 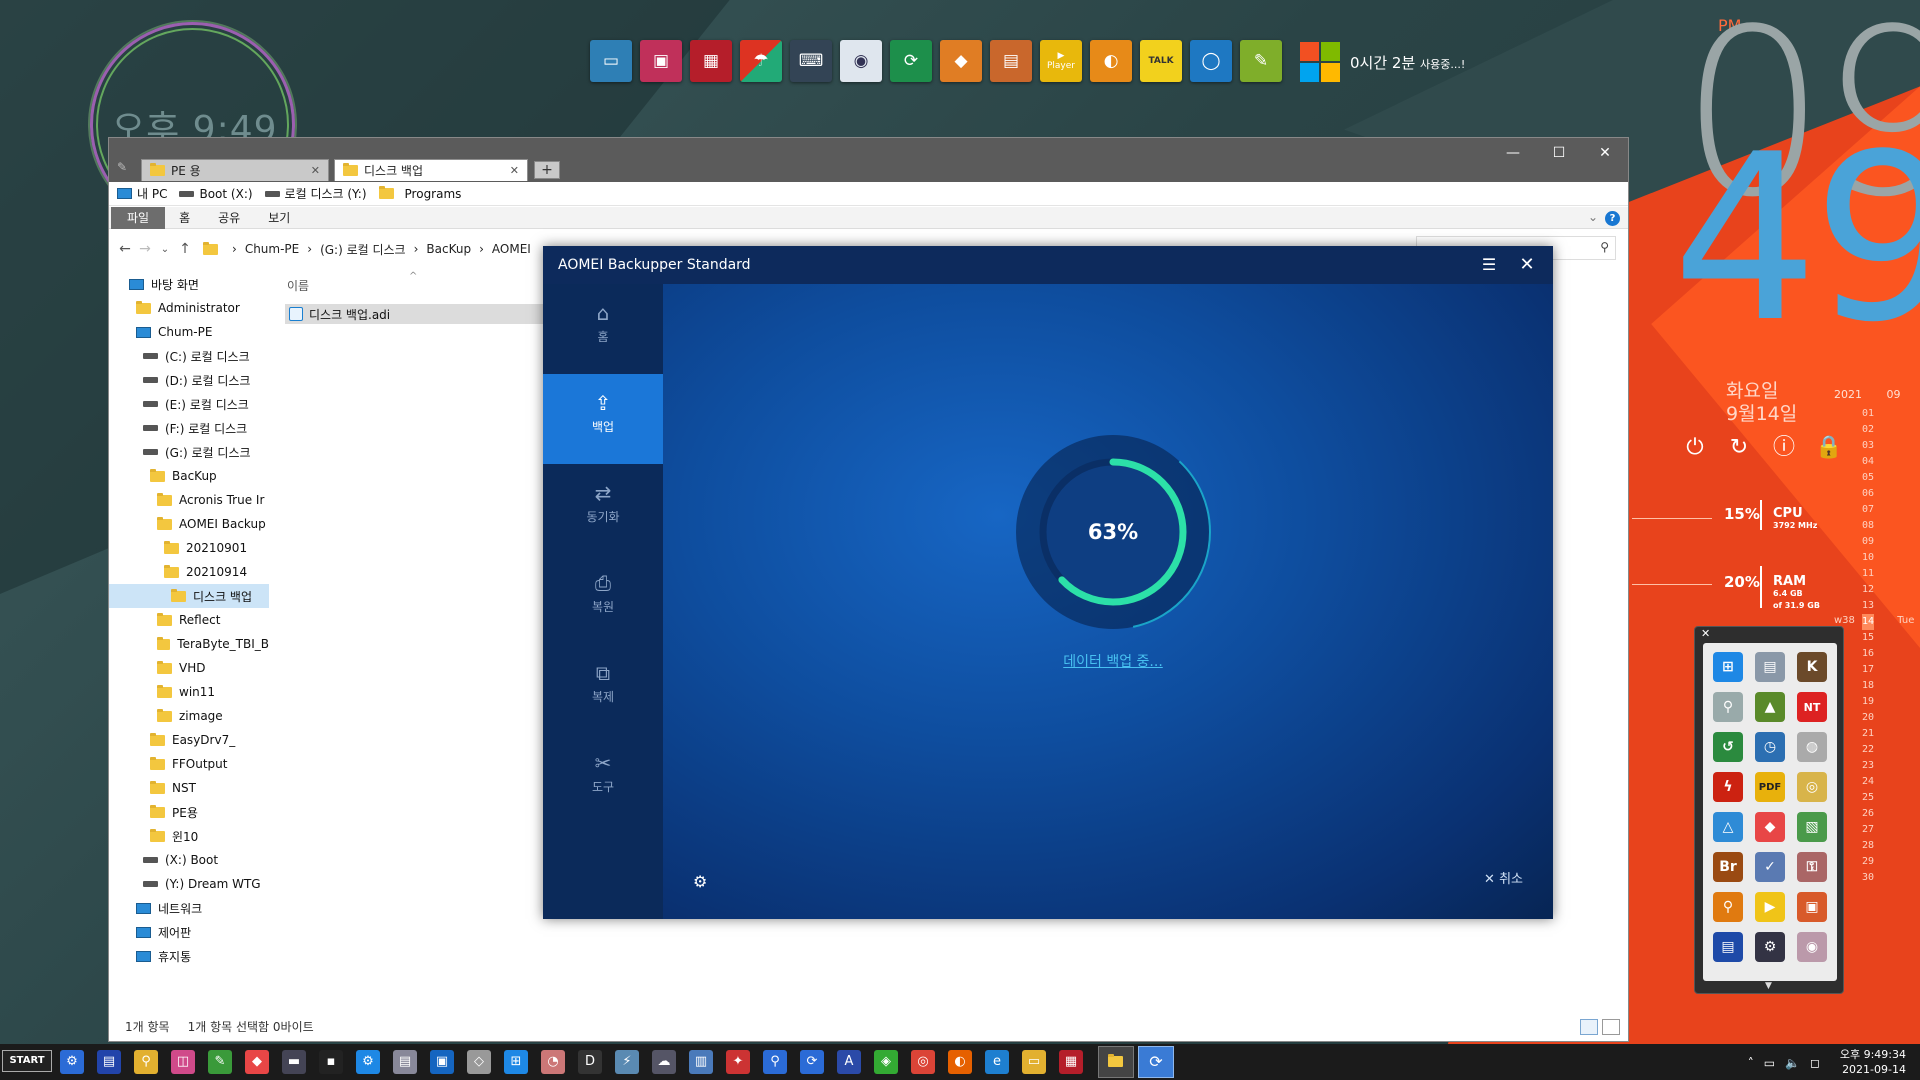 I want to click on launcher-item: ▤, so click(x=1728, y=947).